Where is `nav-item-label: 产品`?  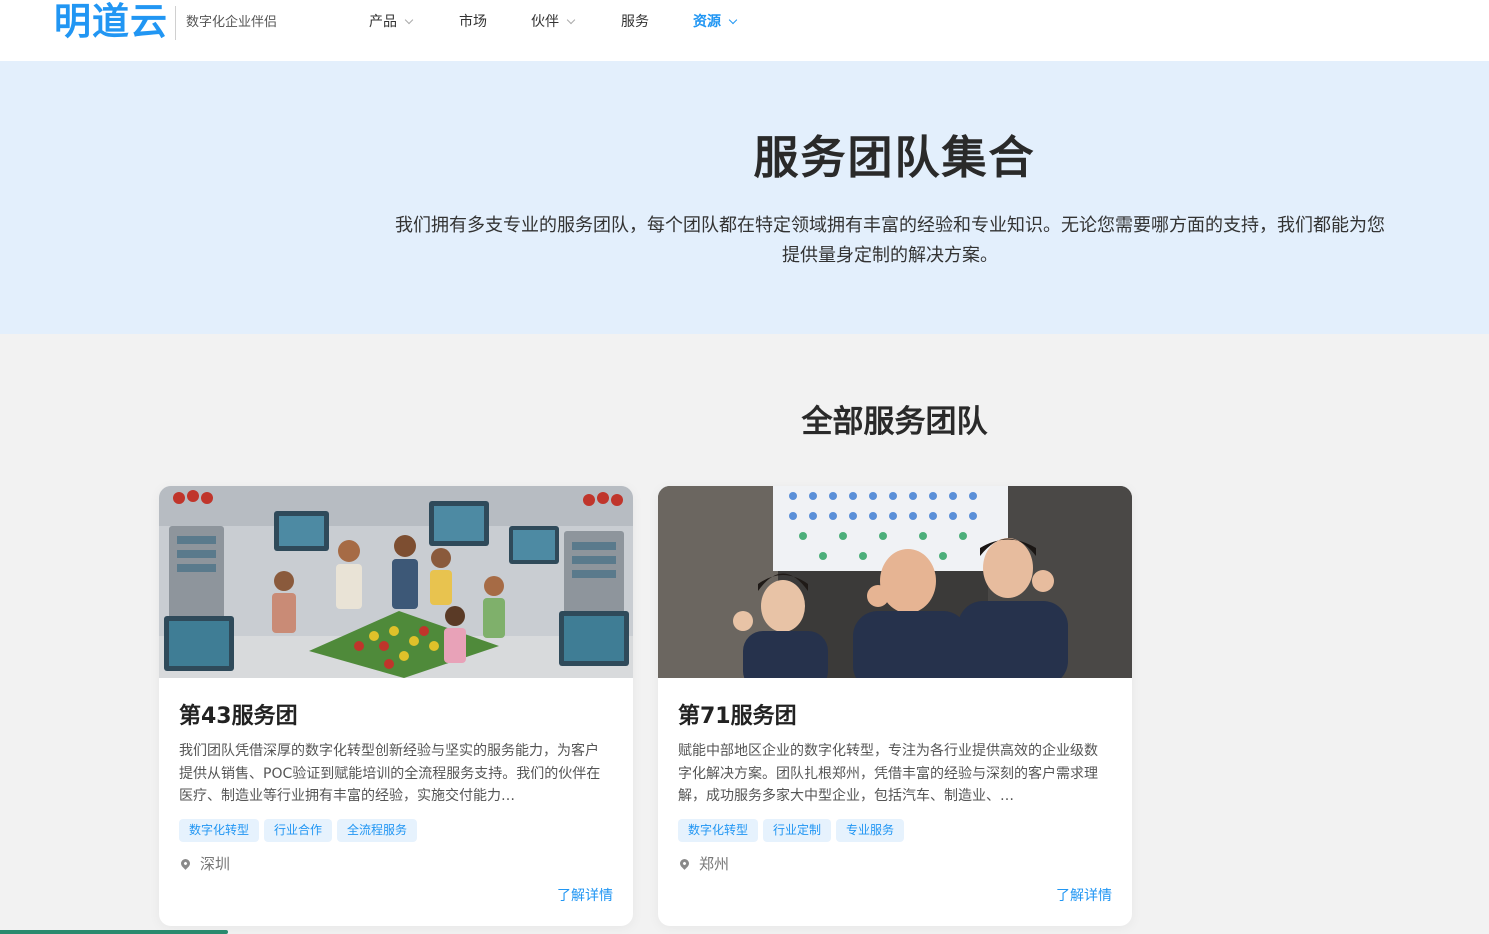 nav-item-label: 产品 is located at coordinates (383, 22).